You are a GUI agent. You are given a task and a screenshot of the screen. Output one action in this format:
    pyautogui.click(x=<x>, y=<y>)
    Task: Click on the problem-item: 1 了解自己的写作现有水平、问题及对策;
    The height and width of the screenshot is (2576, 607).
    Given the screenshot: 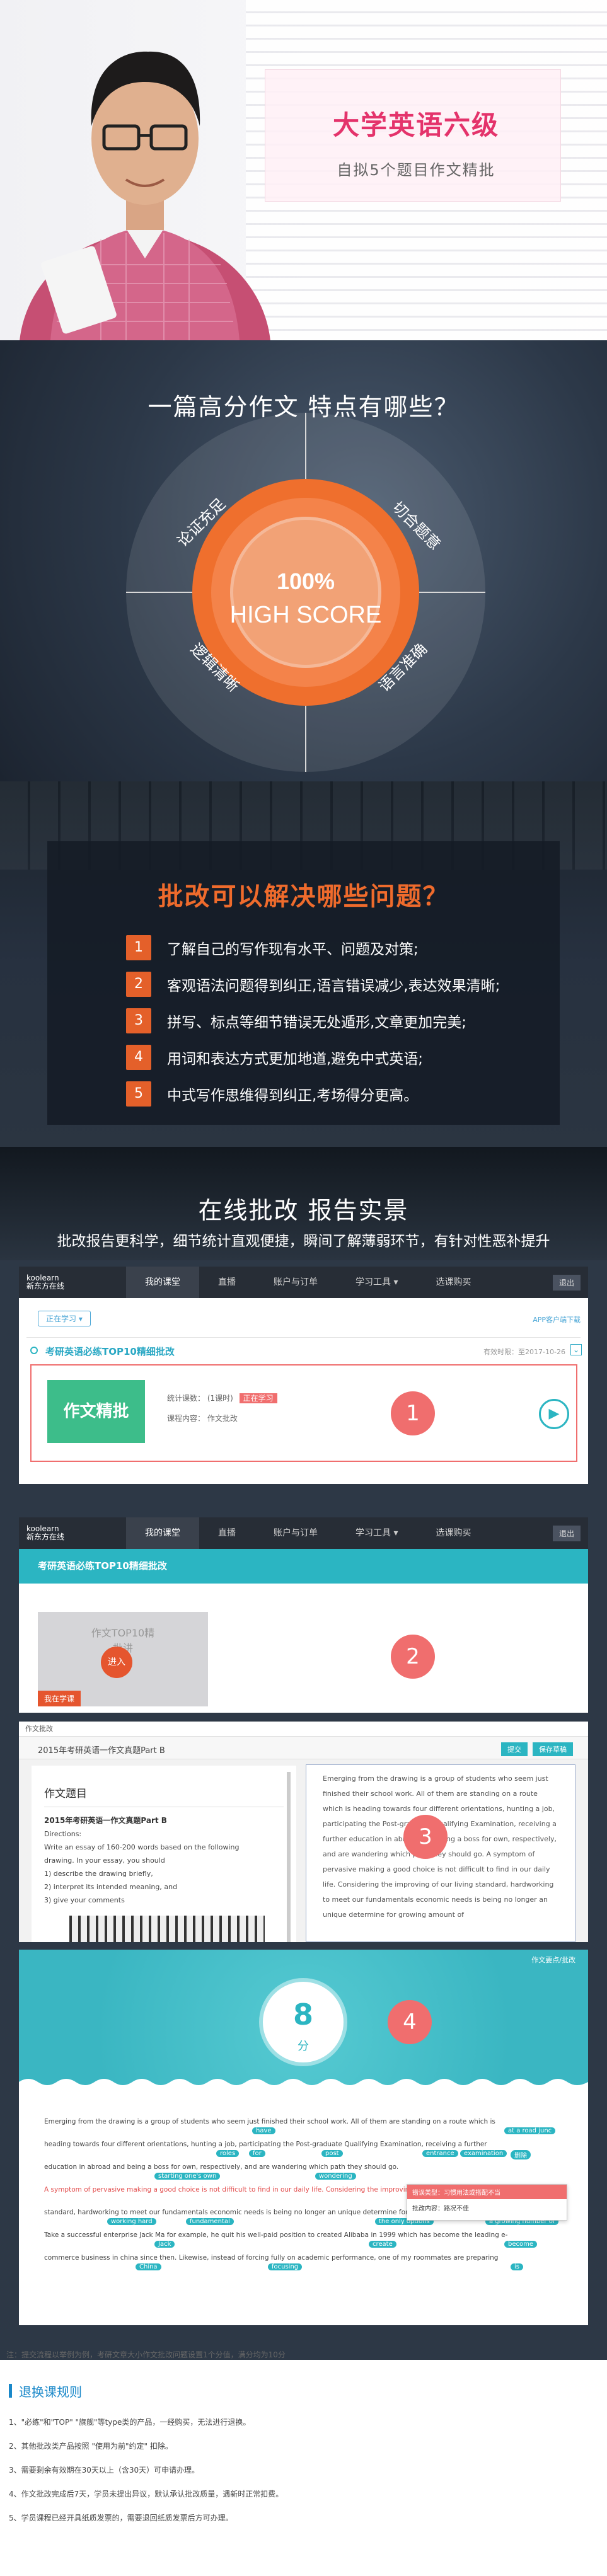 What is the action you would take?
    pyautogui.click(x=313, y=947)
    